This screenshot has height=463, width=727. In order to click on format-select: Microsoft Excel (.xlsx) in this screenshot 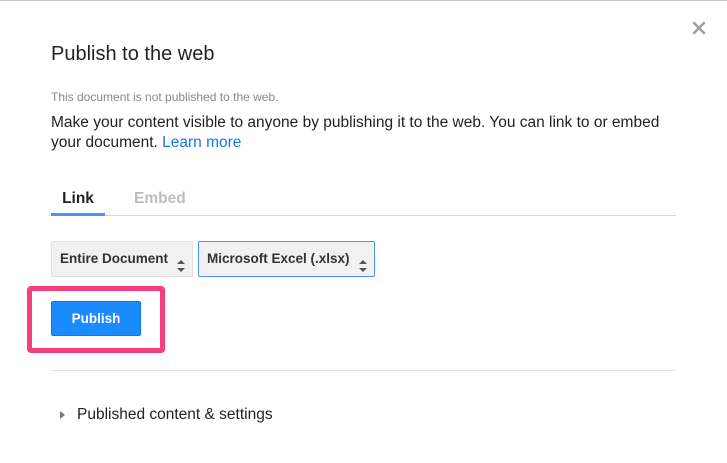, I will do `click(286, 259)`.